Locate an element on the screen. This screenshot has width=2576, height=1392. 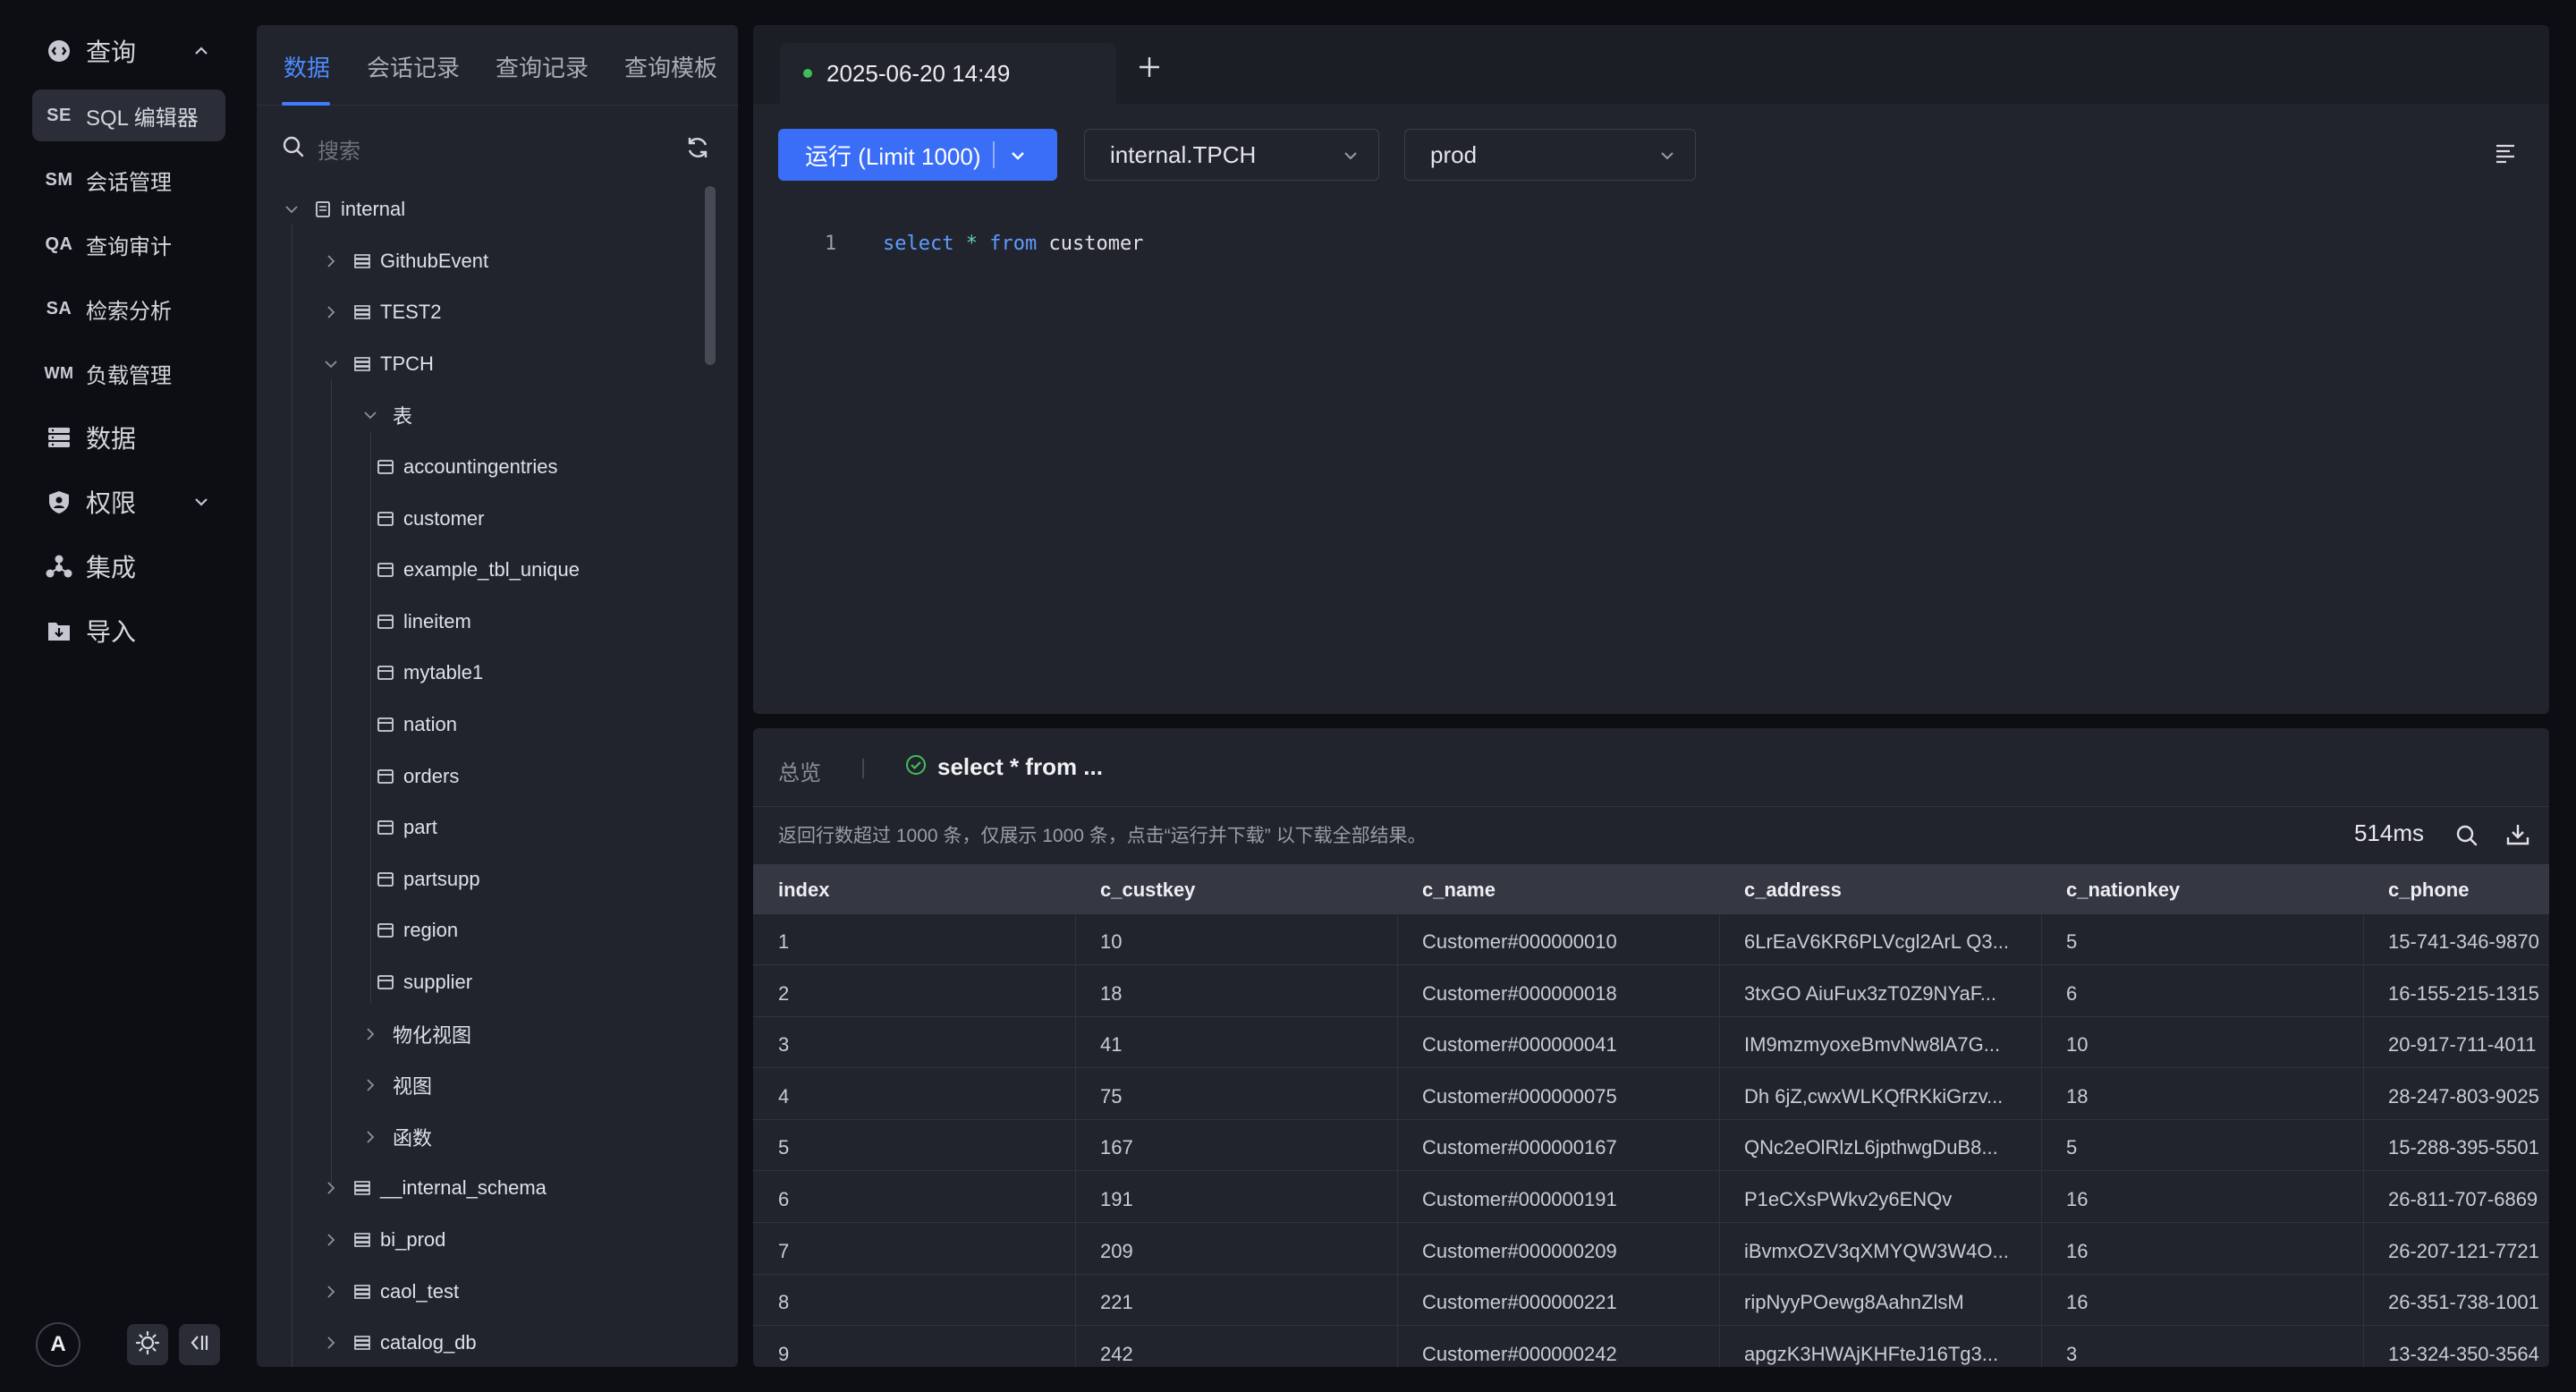
format-align-icon is located at coordinates (2505, 155).